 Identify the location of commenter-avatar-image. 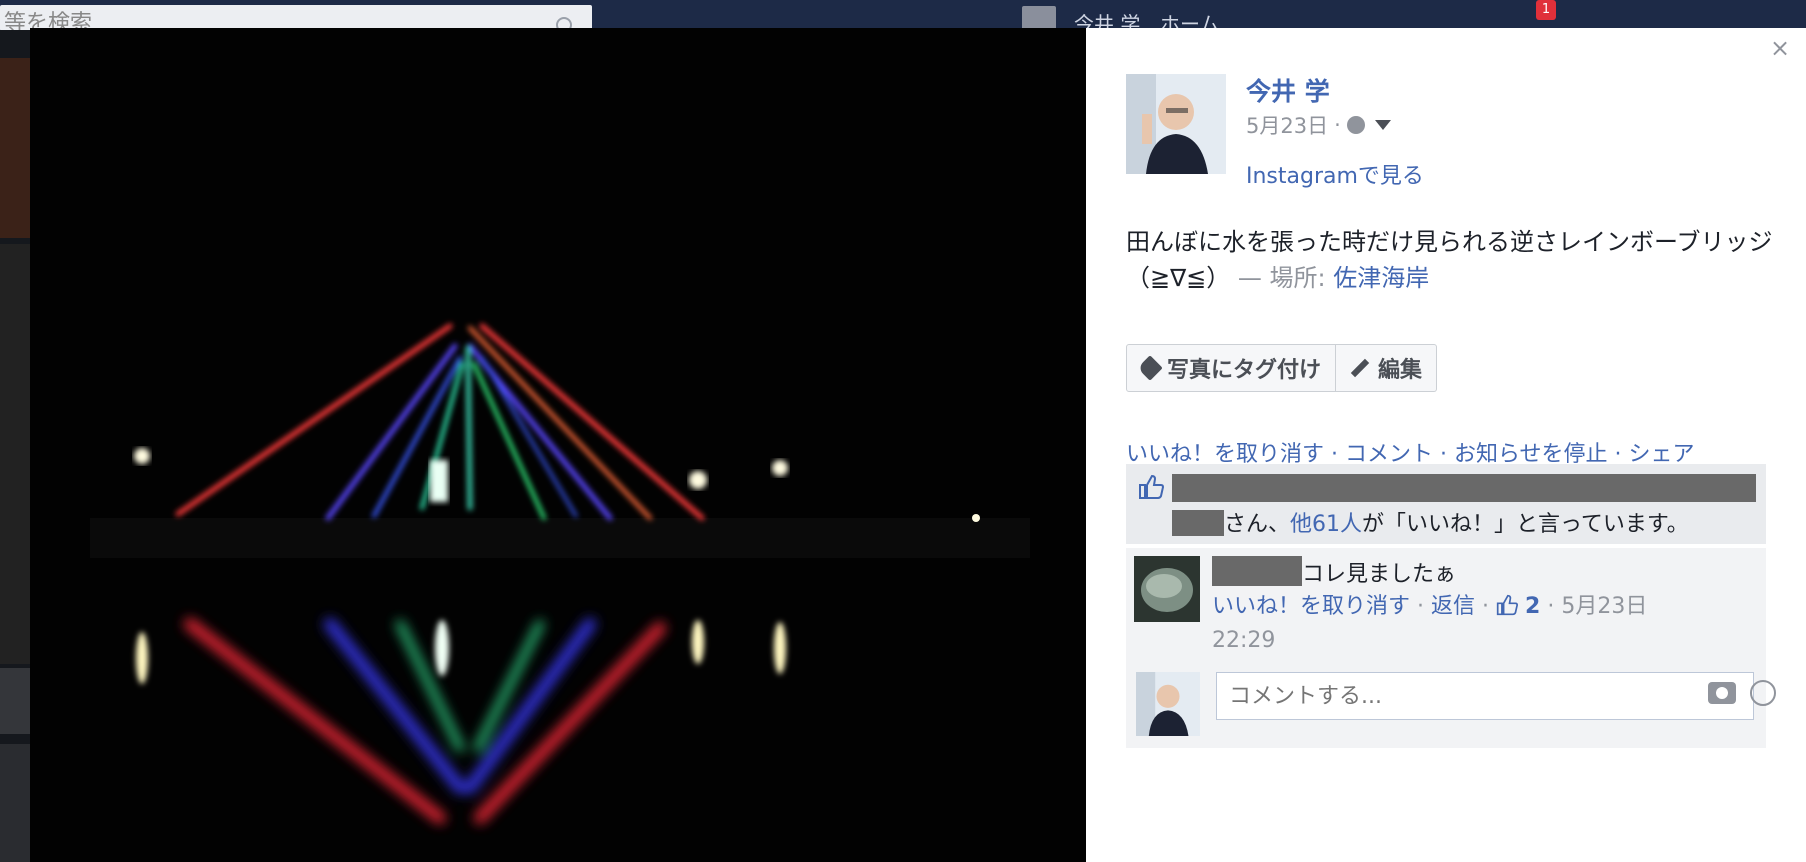
(1167, 589).